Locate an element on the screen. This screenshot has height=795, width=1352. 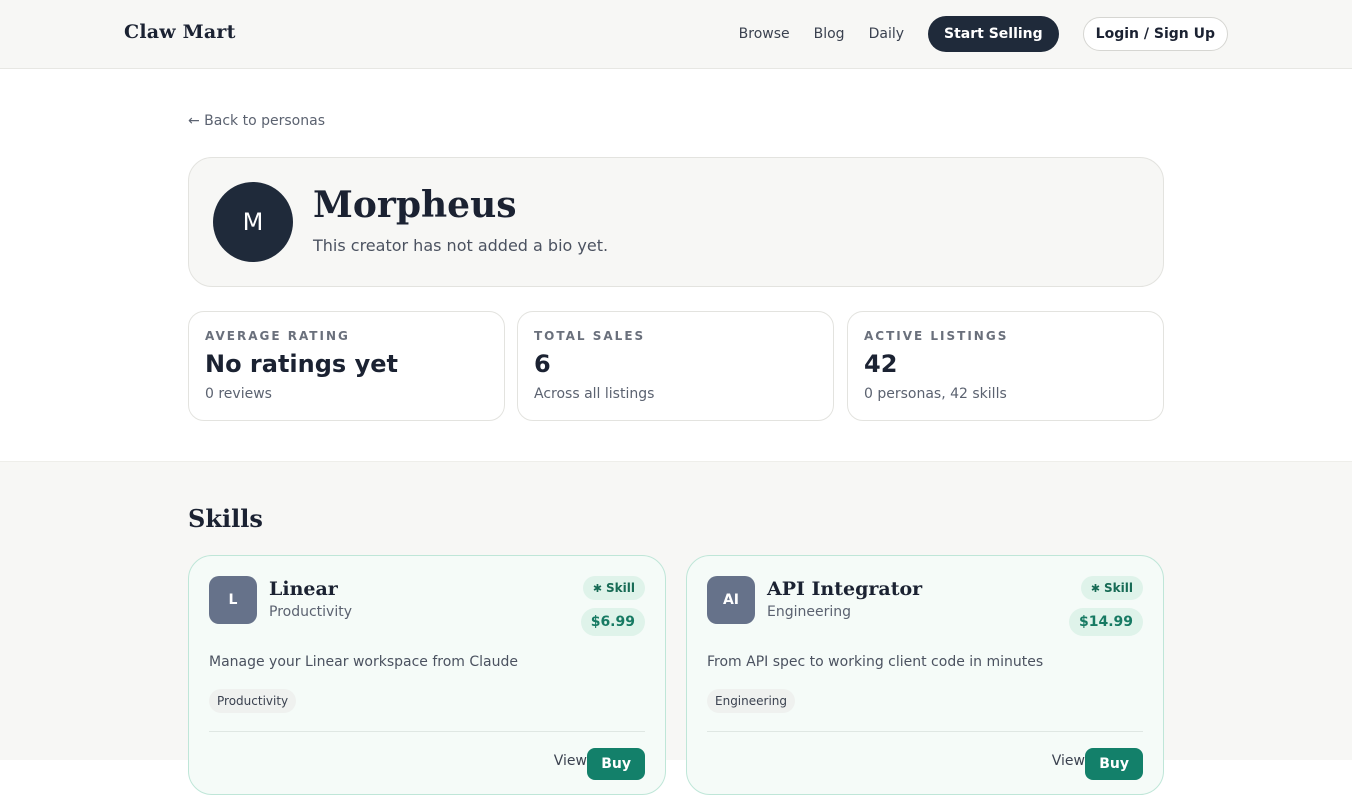
stat-active-listings: ACTIVE LISTINGS 42 0 personas, 42 skills is located at coordinates (1005, 366).